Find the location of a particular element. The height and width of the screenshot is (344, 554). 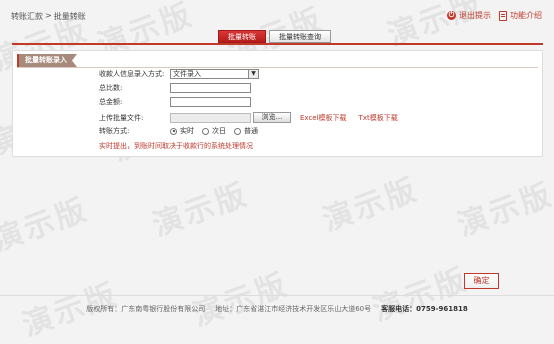

breadcrumb: 转账汇款 > 批量转账 is located at coordinates (48, 16).